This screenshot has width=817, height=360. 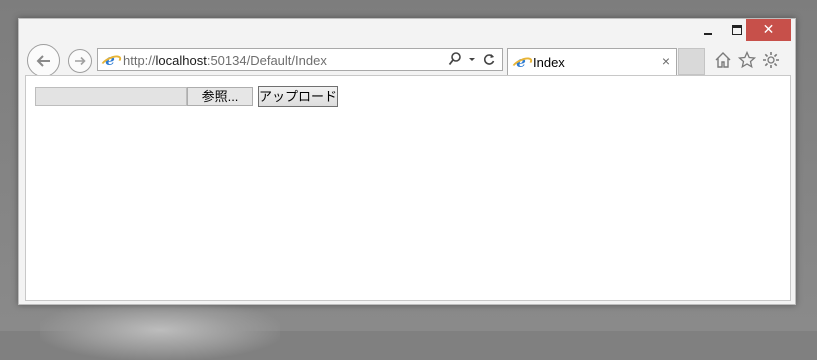 I want to click on star-icon, so click(x=747, y=60).